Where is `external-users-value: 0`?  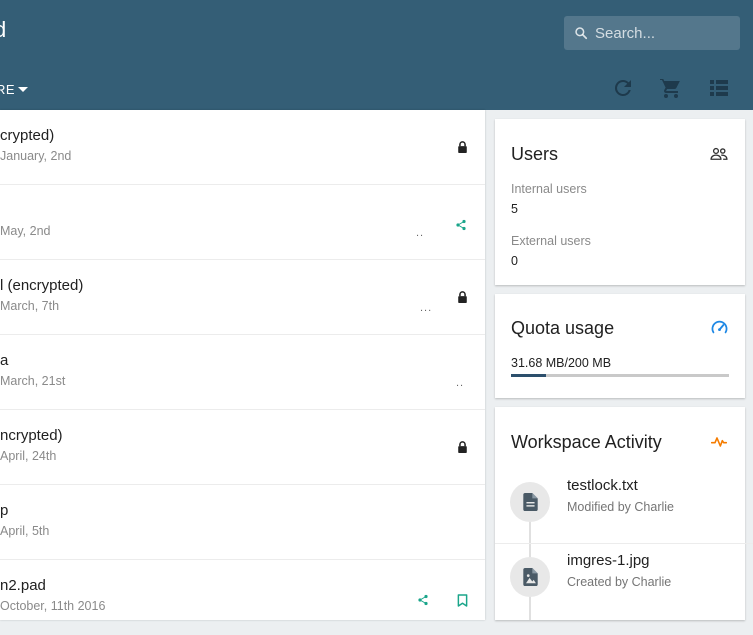
external-users-value: 0 is located at coordinates (514, 261).